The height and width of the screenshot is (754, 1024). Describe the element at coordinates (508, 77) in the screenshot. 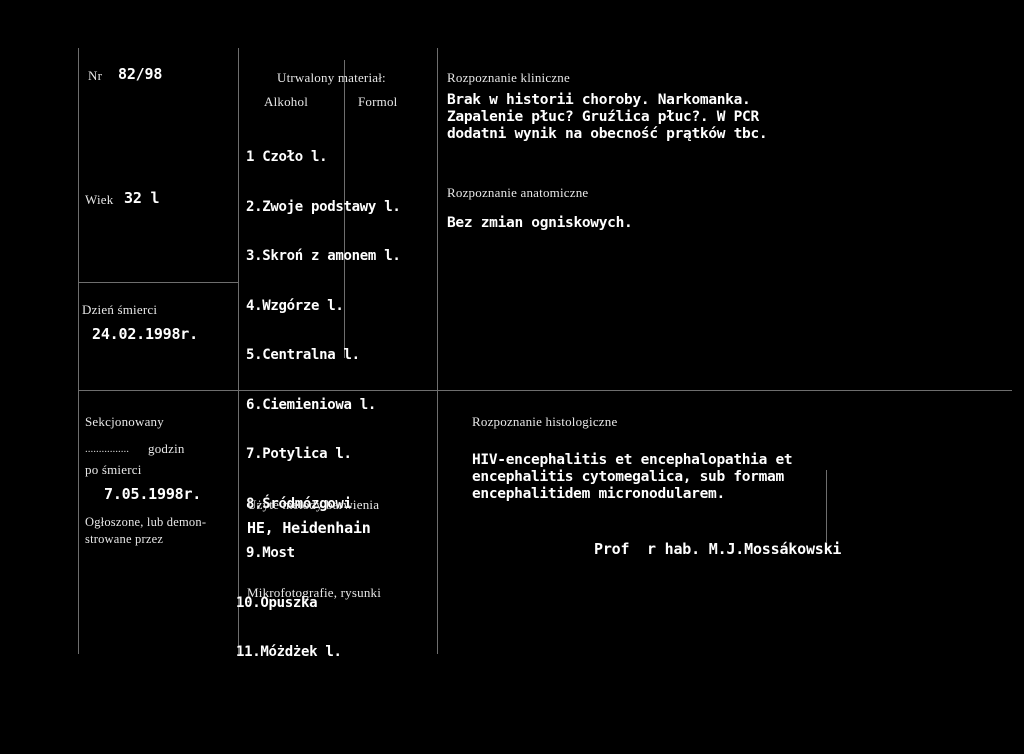

I see `clinical-diagnosis-heading: Rozpoznanie kliniczne` at that location.